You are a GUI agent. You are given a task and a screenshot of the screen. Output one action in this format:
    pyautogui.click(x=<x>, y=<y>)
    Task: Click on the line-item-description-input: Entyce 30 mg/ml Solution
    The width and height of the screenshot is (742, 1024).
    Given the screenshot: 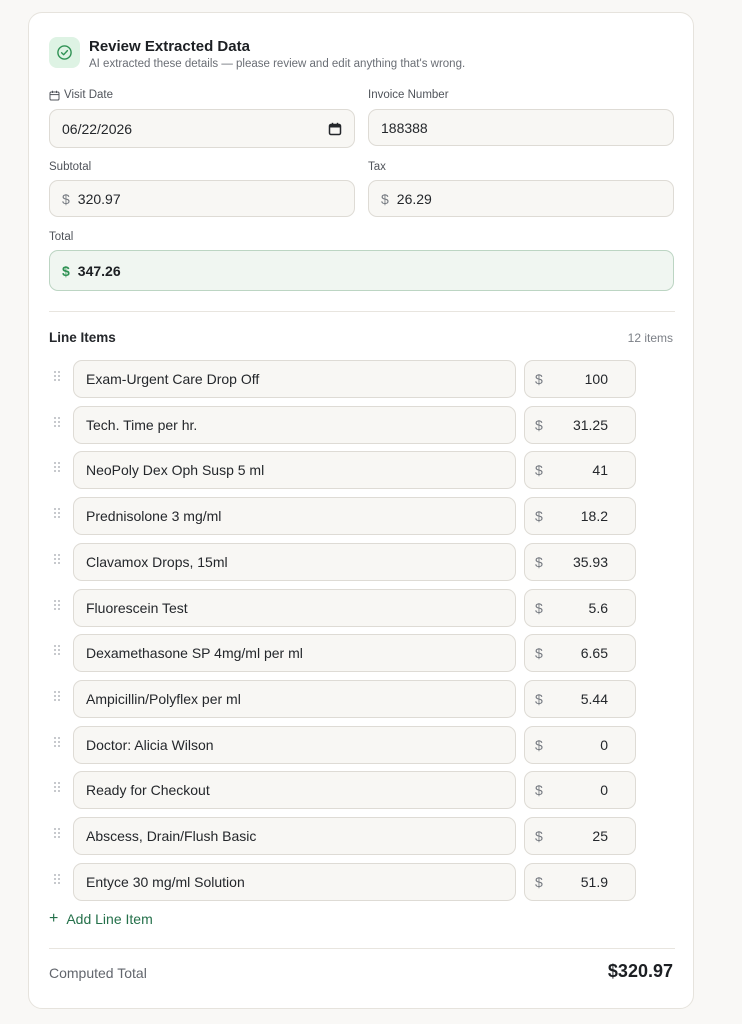 What is the action you would take?
    pyautogui.click(x=294, y=881)
    